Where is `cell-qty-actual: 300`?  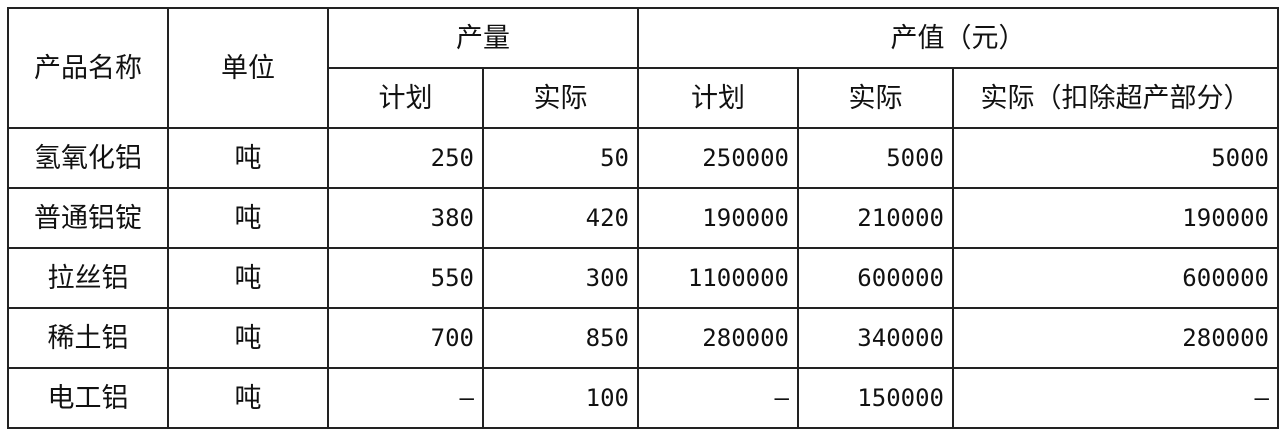 cell-qty-actual: 300 is located at coordinates (560, 278).